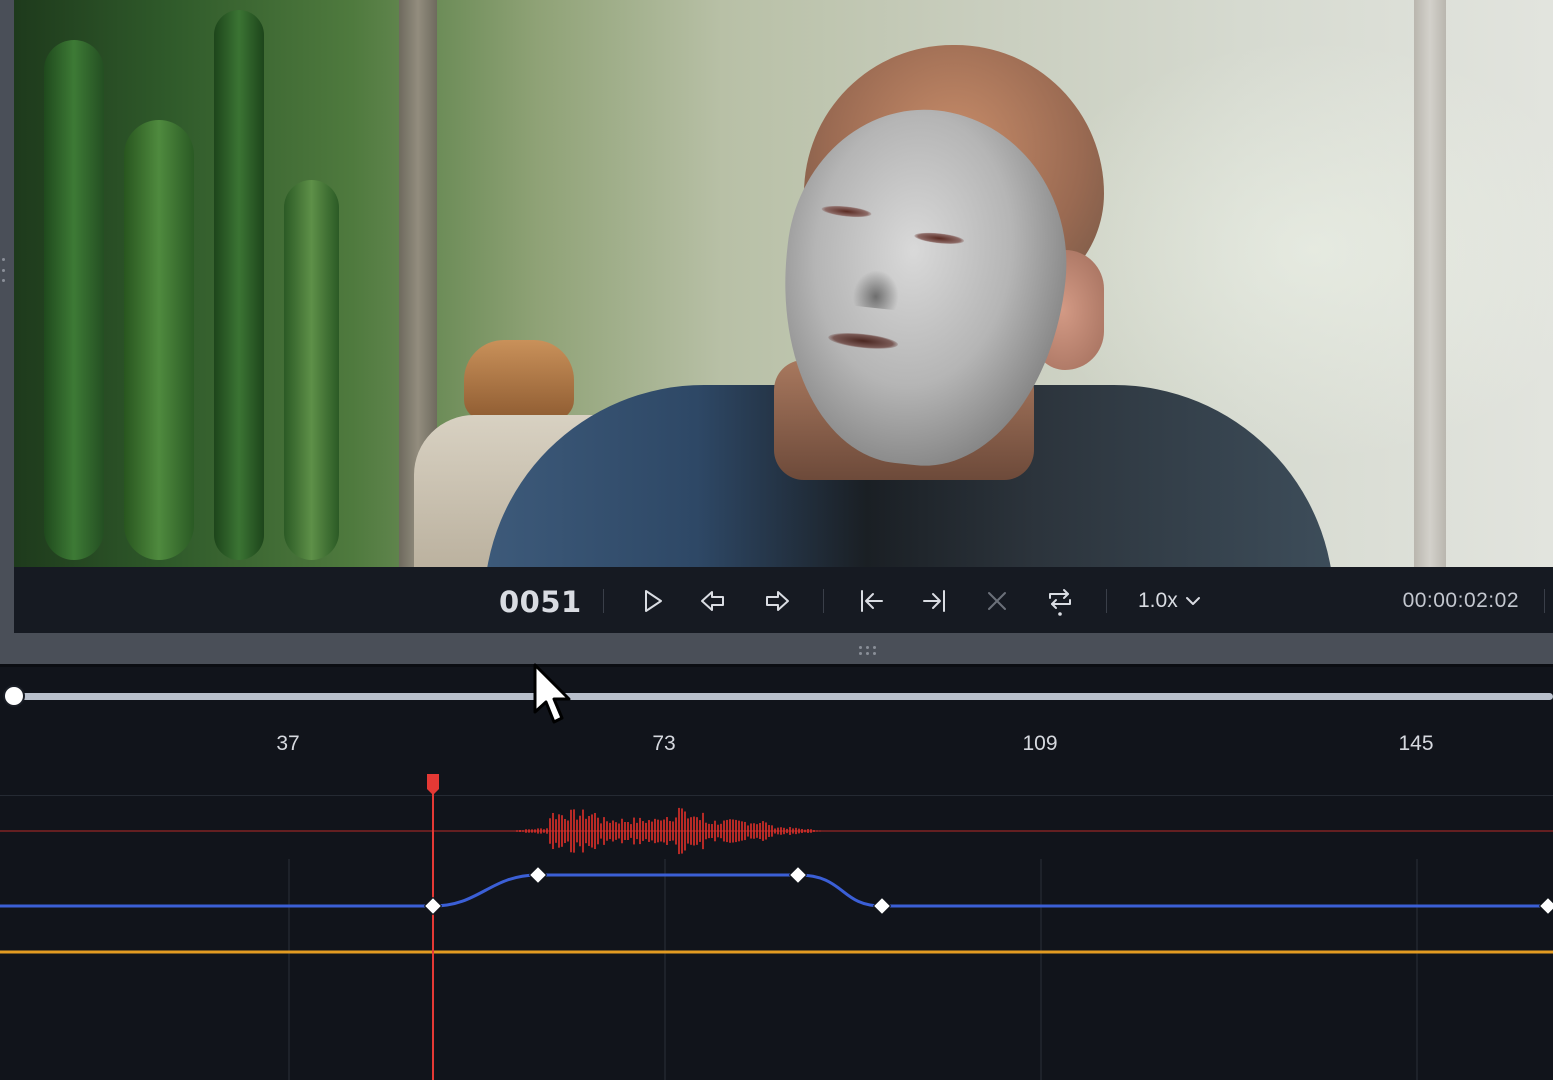 Image resolution: width=1553 pixels, height=1080 pixels. I want to click on jump-to-start-button, so click(872, 601).